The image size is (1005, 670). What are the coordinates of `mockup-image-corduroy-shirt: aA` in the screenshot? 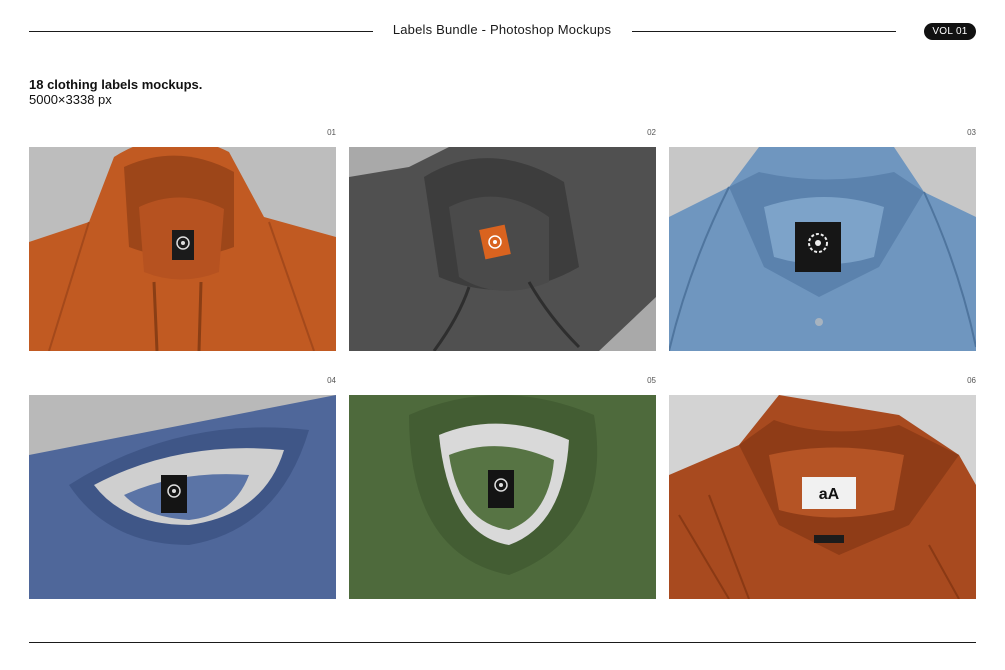 It's located at (822, 497).